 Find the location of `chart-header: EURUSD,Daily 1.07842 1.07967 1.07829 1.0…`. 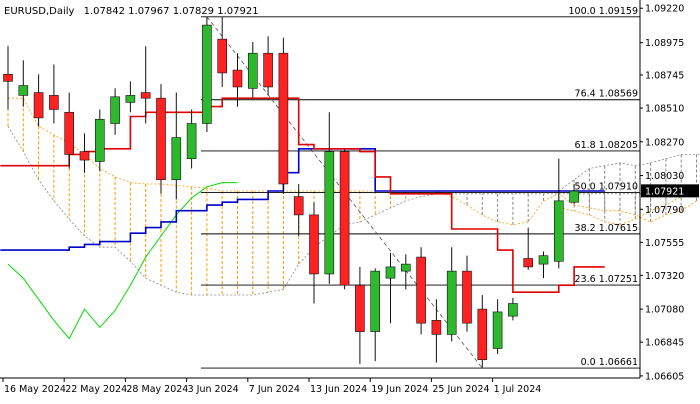

chart-header: EURUSD,Daily 1.07842 1.07967 1.07829 1.0… is located at coordinates (131, 11).